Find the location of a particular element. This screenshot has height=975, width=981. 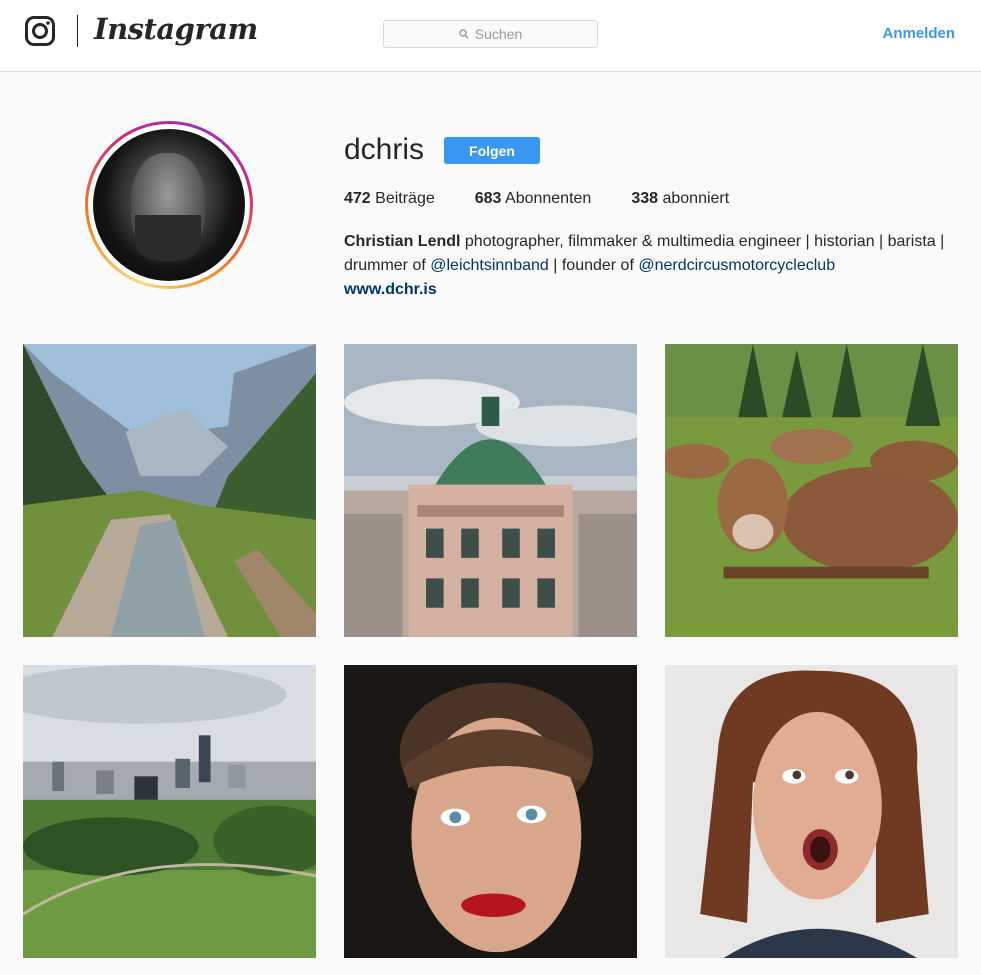

search-input: Suchen is located at coordinates (490, 34).